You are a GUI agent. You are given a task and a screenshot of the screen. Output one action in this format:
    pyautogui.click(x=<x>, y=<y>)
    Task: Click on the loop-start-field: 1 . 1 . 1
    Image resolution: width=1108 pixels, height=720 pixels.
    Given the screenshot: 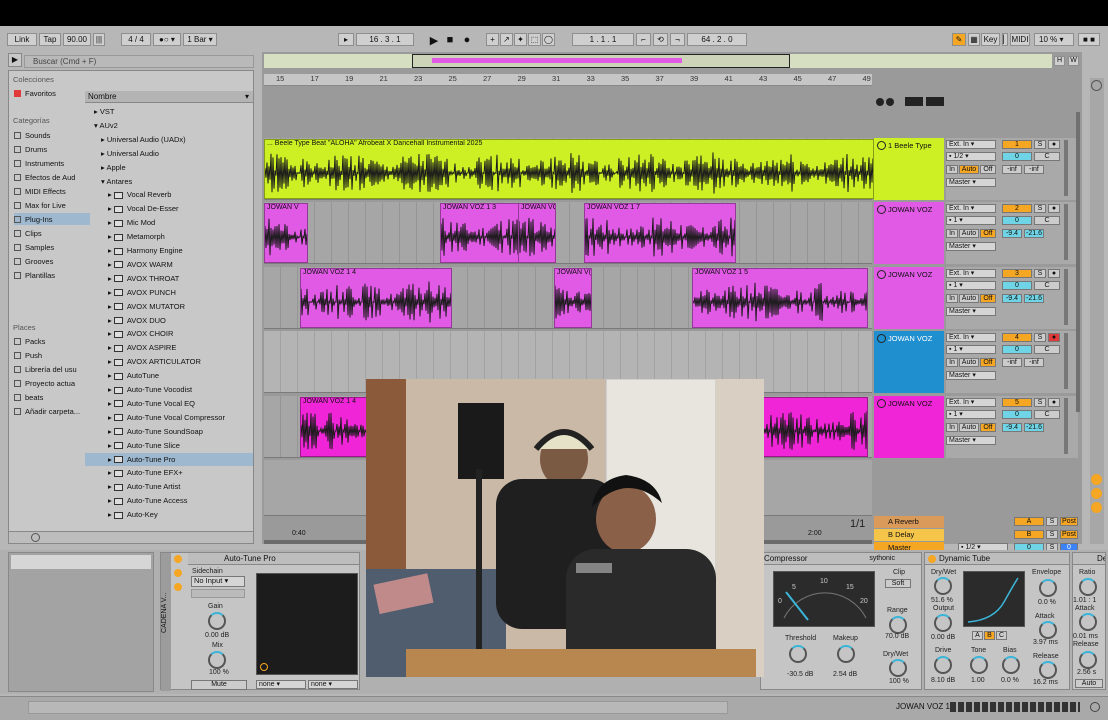 What is the action you would take?
    pyautogui.click(x=603, y=39)
    